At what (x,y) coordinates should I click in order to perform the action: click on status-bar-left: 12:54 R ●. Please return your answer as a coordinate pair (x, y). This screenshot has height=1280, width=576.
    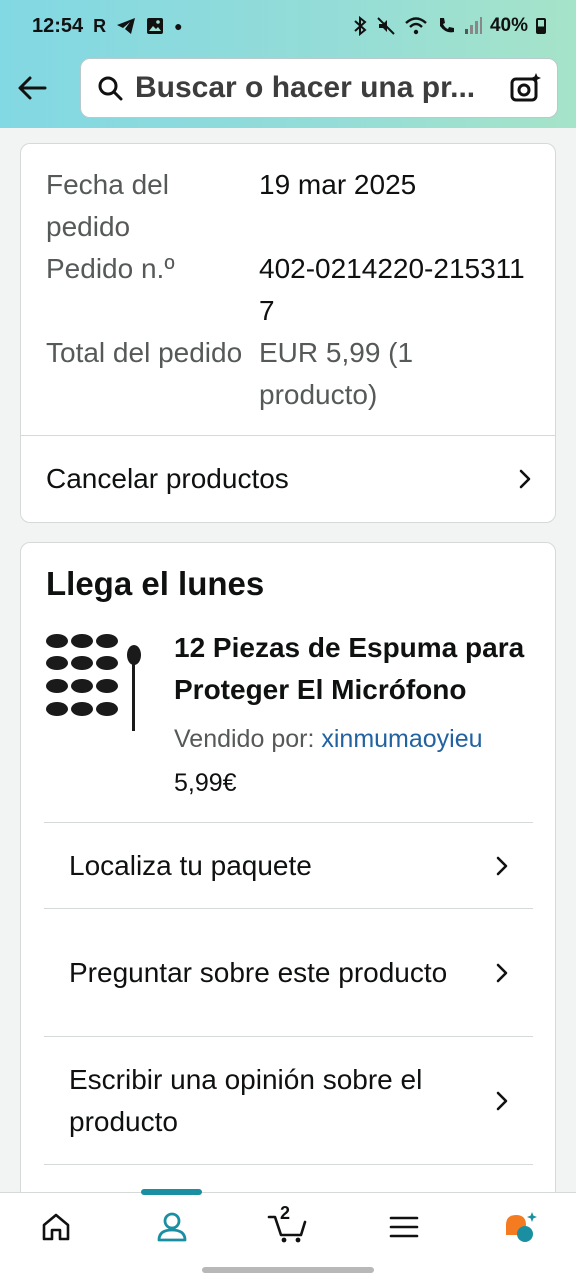
    Looking at the image, I should click on (107, 26).